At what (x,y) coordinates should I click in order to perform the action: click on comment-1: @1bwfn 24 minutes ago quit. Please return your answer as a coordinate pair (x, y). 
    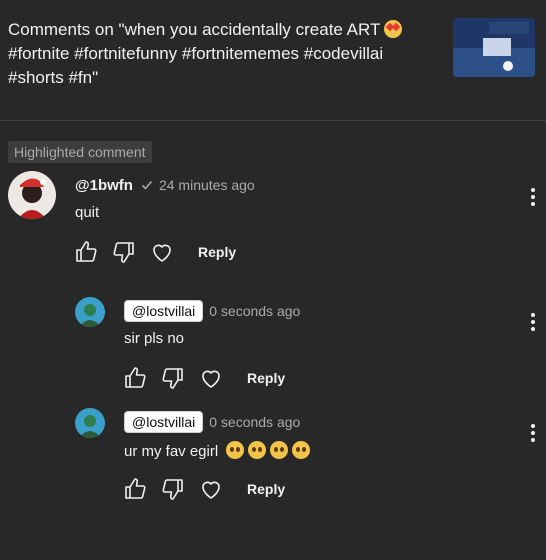
    Looking at the image, I should click on (165, 197).